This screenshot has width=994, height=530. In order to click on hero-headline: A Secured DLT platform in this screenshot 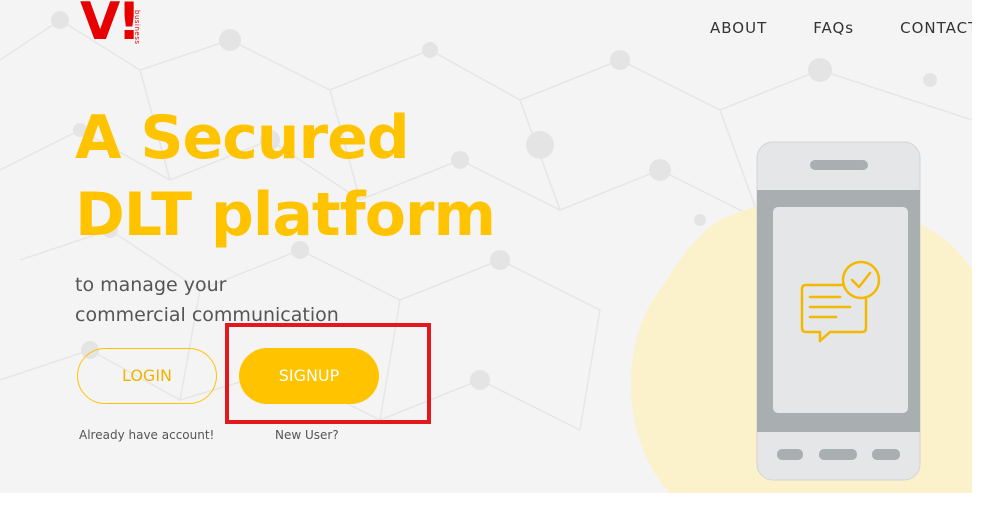, I will do `click(285, 177)`.